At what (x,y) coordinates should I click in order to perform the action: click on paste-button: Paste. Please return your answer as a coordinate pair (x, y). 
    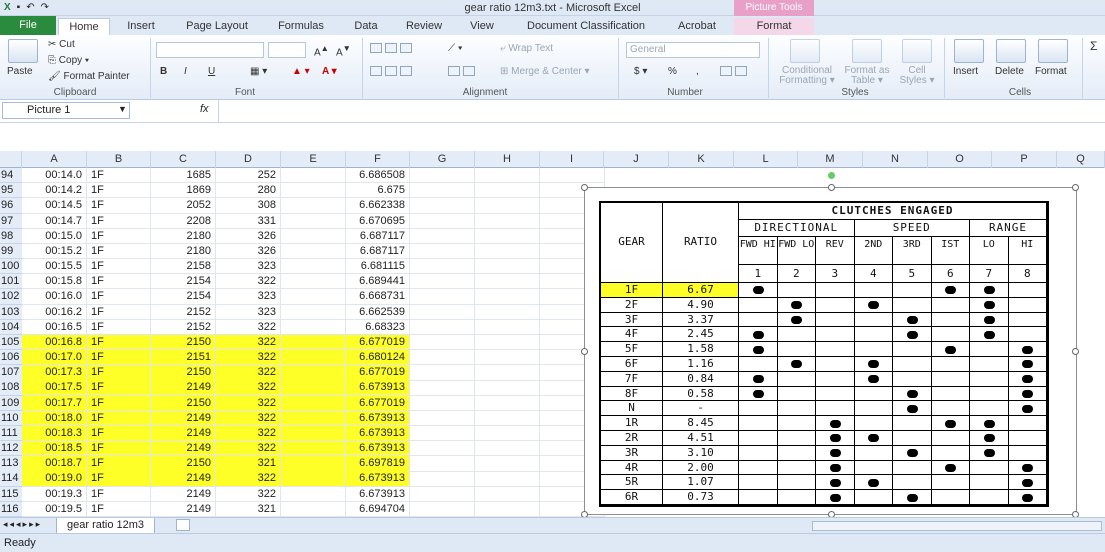
    Looking at the image, I should click on (20, 71).